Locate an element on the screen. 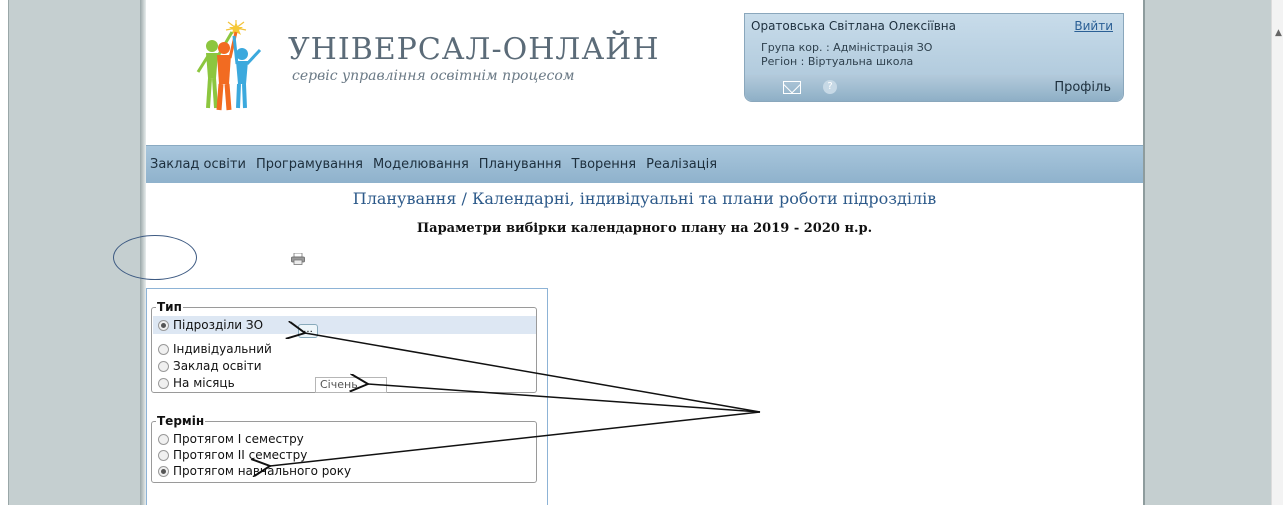  option-label: Протягом II семестру is located at coordinates (240, 455).